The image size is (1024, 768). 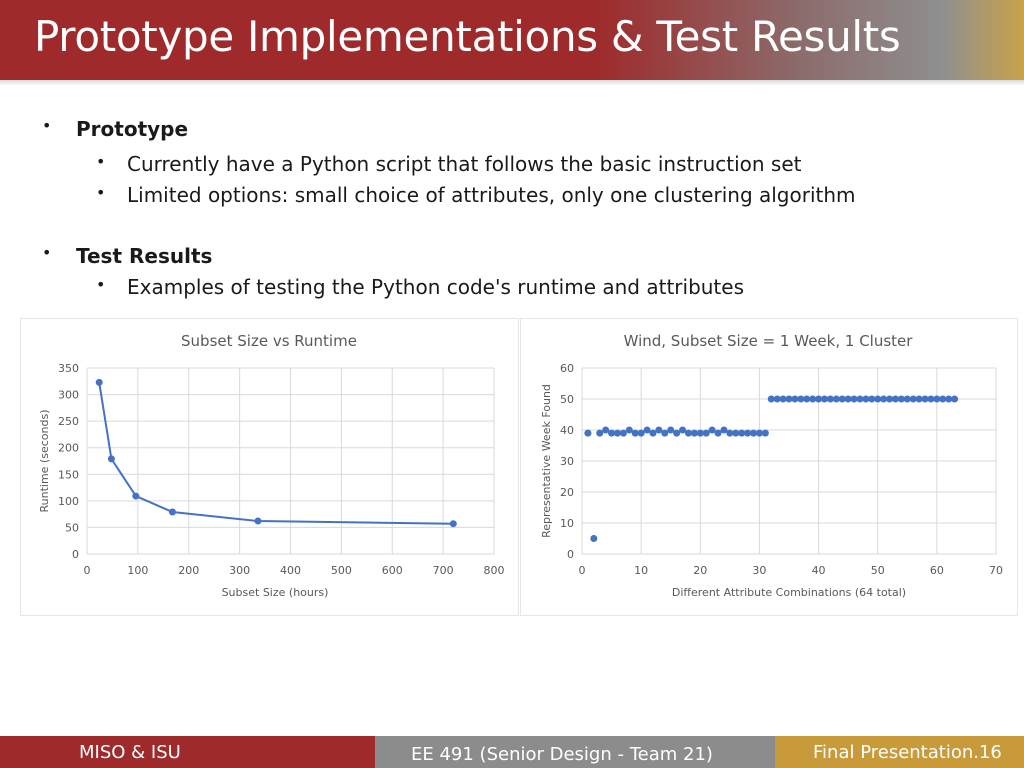 What do you see at coordinates (275, 592) in the screenshot?
I see `x-axis-label: Subset Size (hours)` at bounding box center [275, 592].